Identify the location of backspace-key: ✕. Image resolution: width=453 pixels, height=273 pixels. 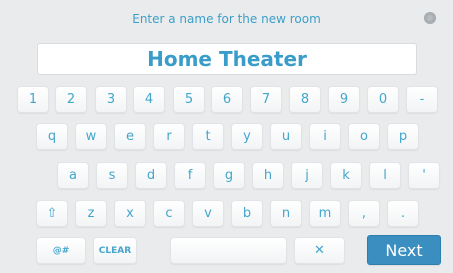
(319, 250).